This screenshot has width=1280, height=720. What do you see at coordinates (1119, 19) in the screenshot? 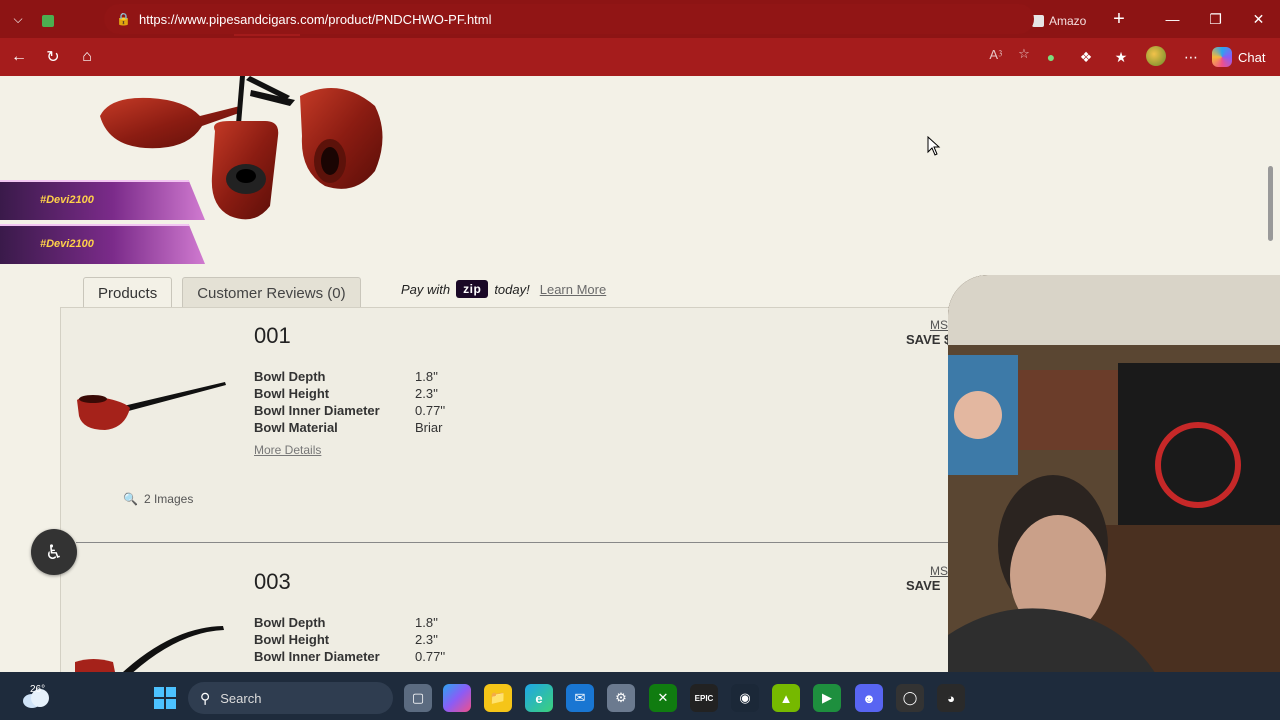
I see `new-tab-icon: +` at bounding box center [1119, 19].